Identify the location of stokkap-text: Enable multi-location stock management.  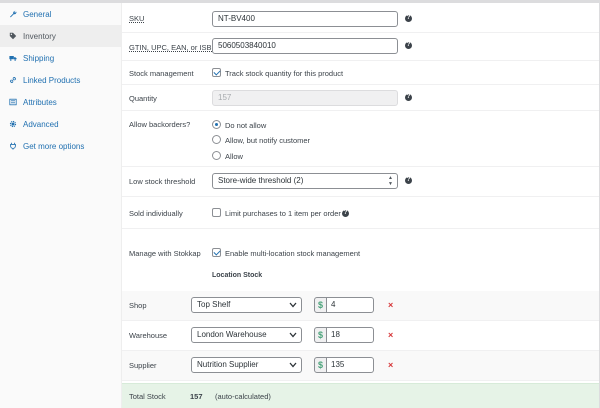
(293, 253).